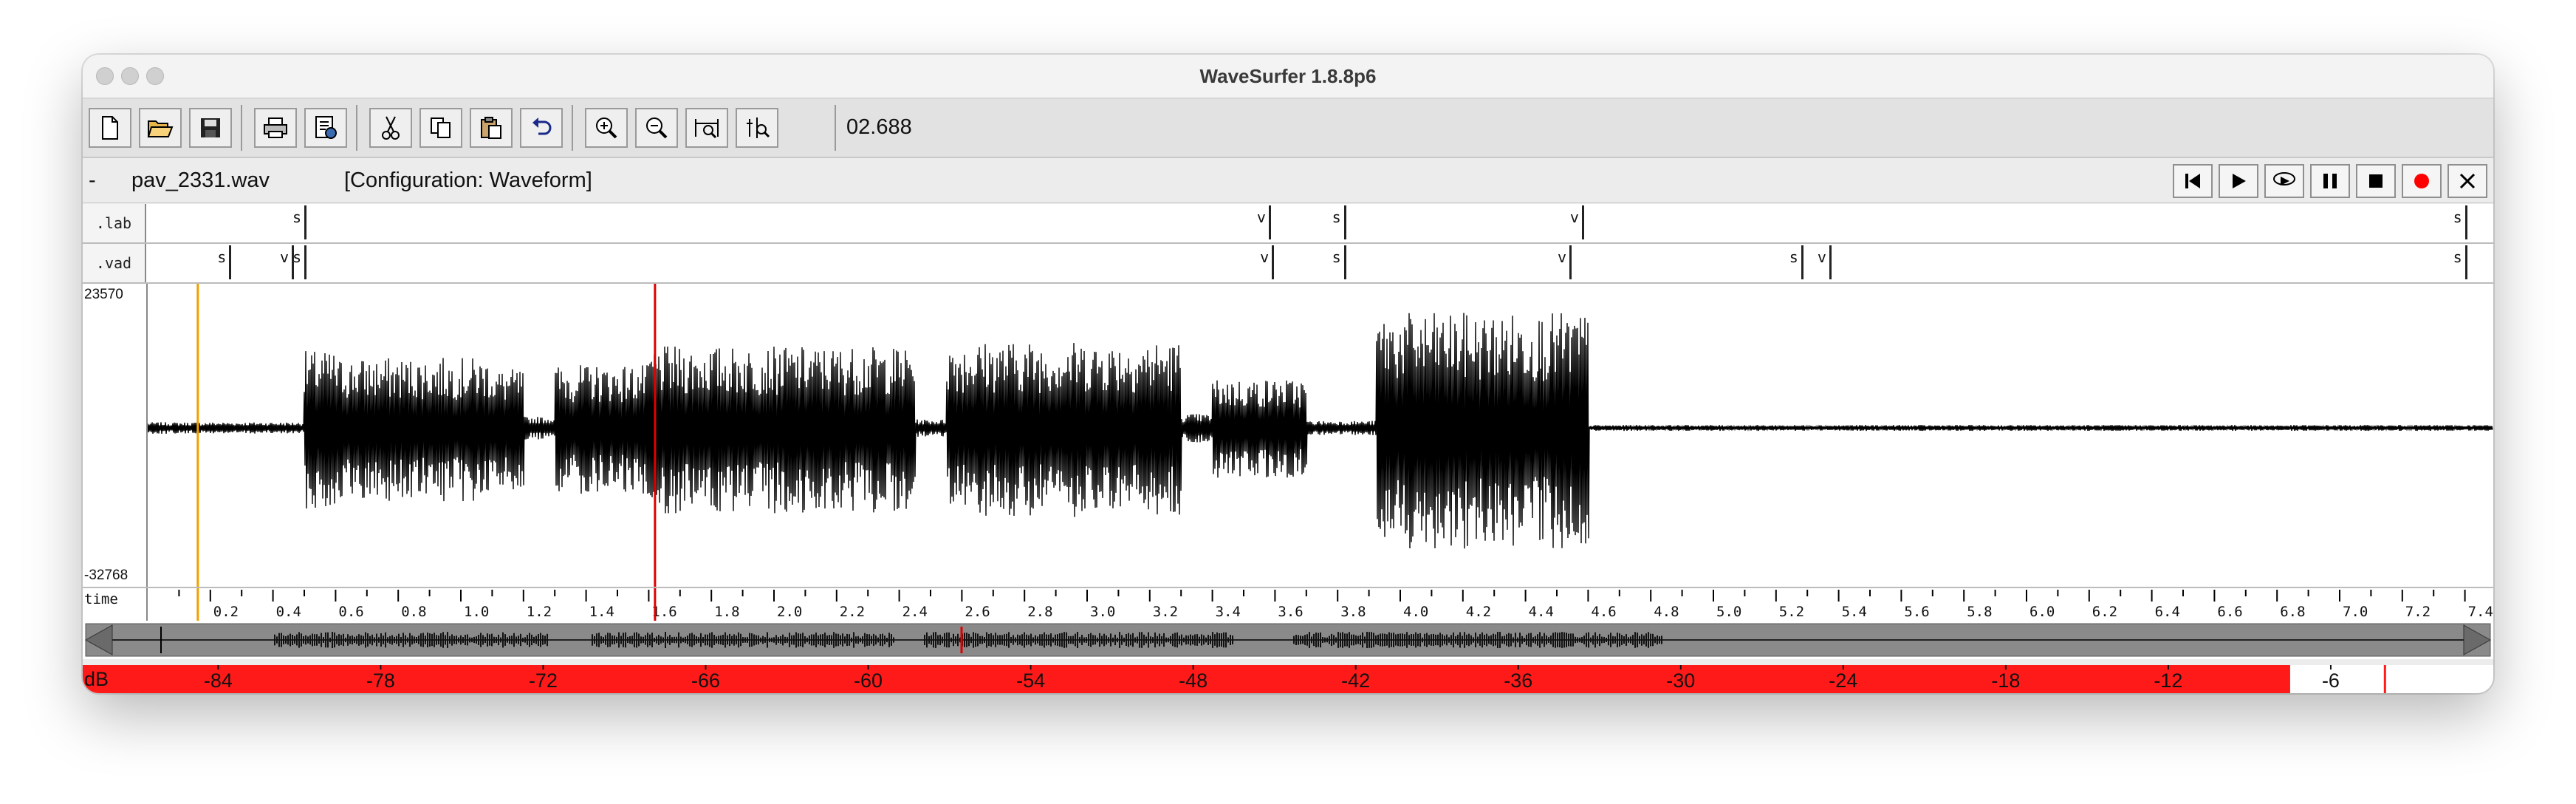 The image size is (2576, 804). I want to click on overview-scrollbar, so click(1288, 640).